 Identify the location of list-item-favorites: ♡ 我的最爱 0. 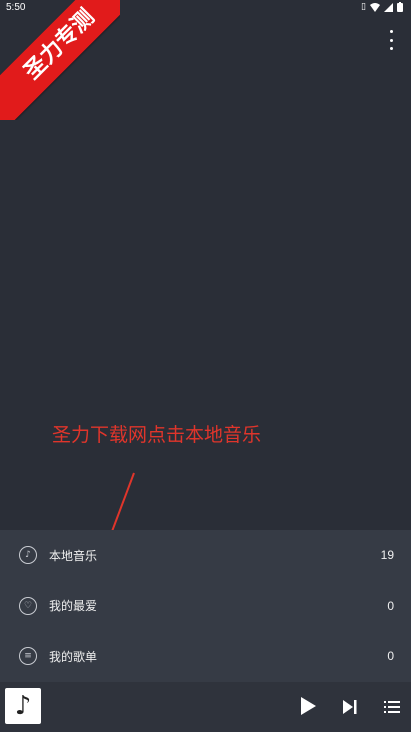
(205, 606).